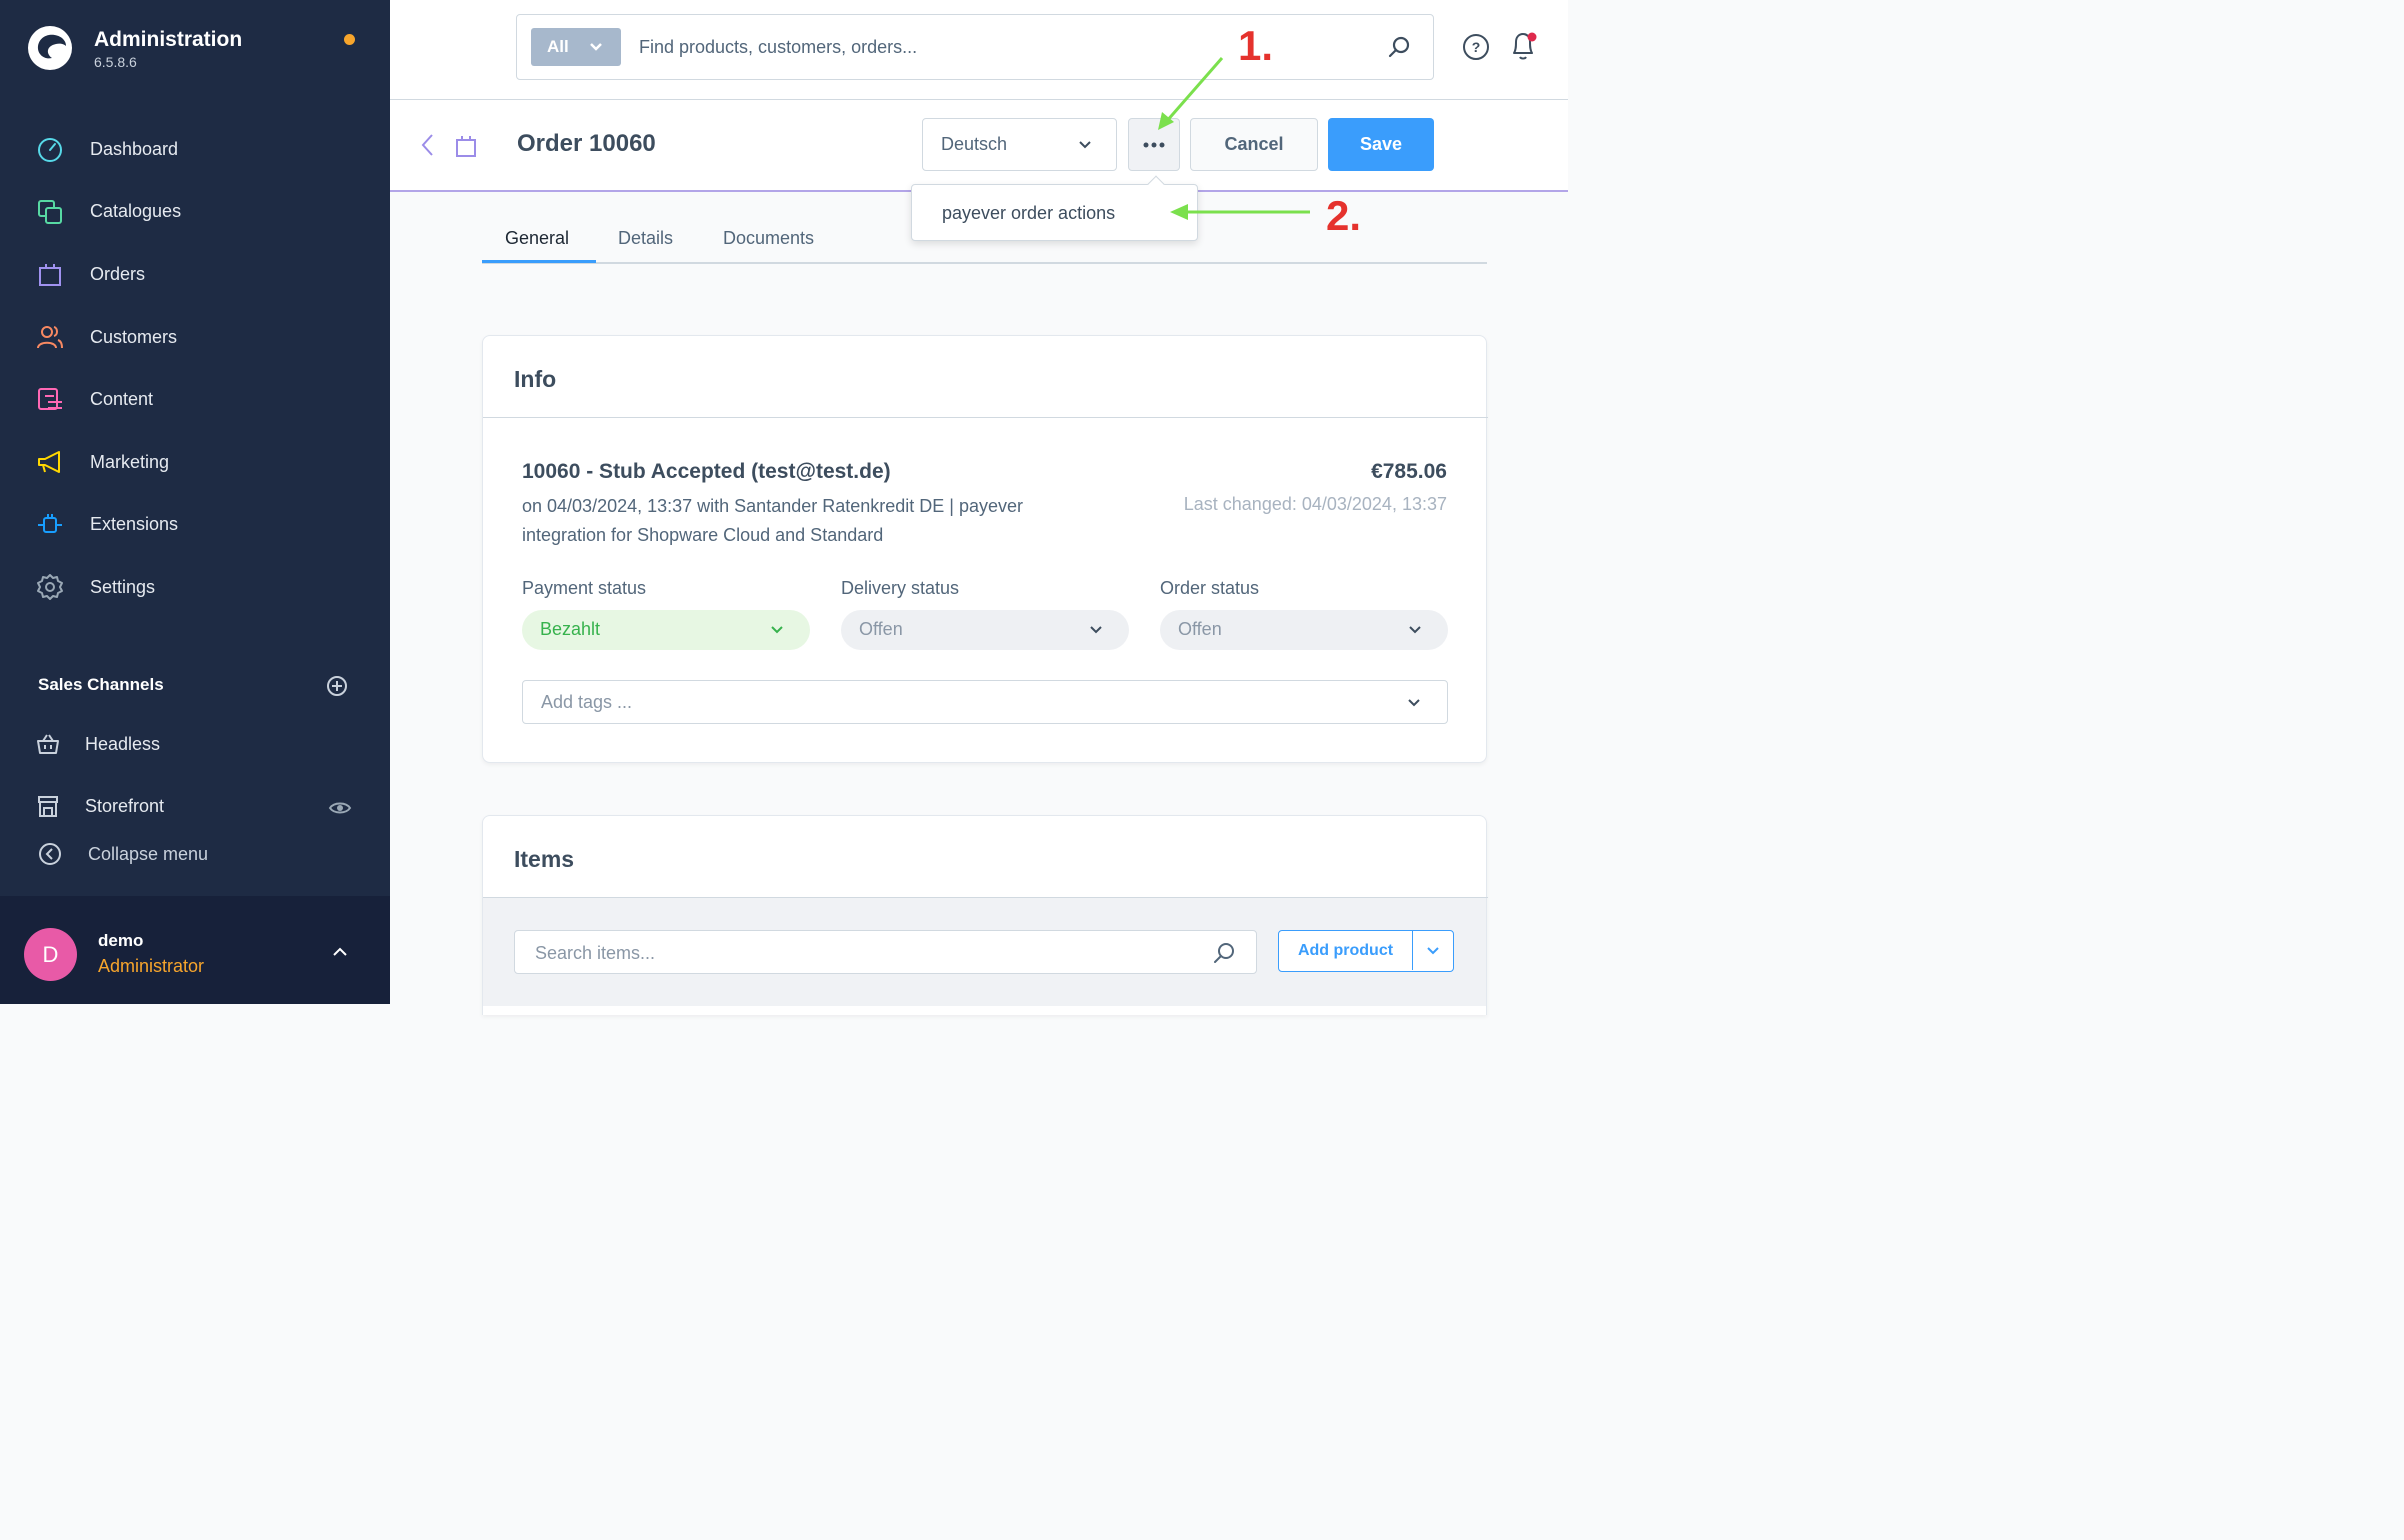  I want to click on nav-label: Content, so click(122, 399).